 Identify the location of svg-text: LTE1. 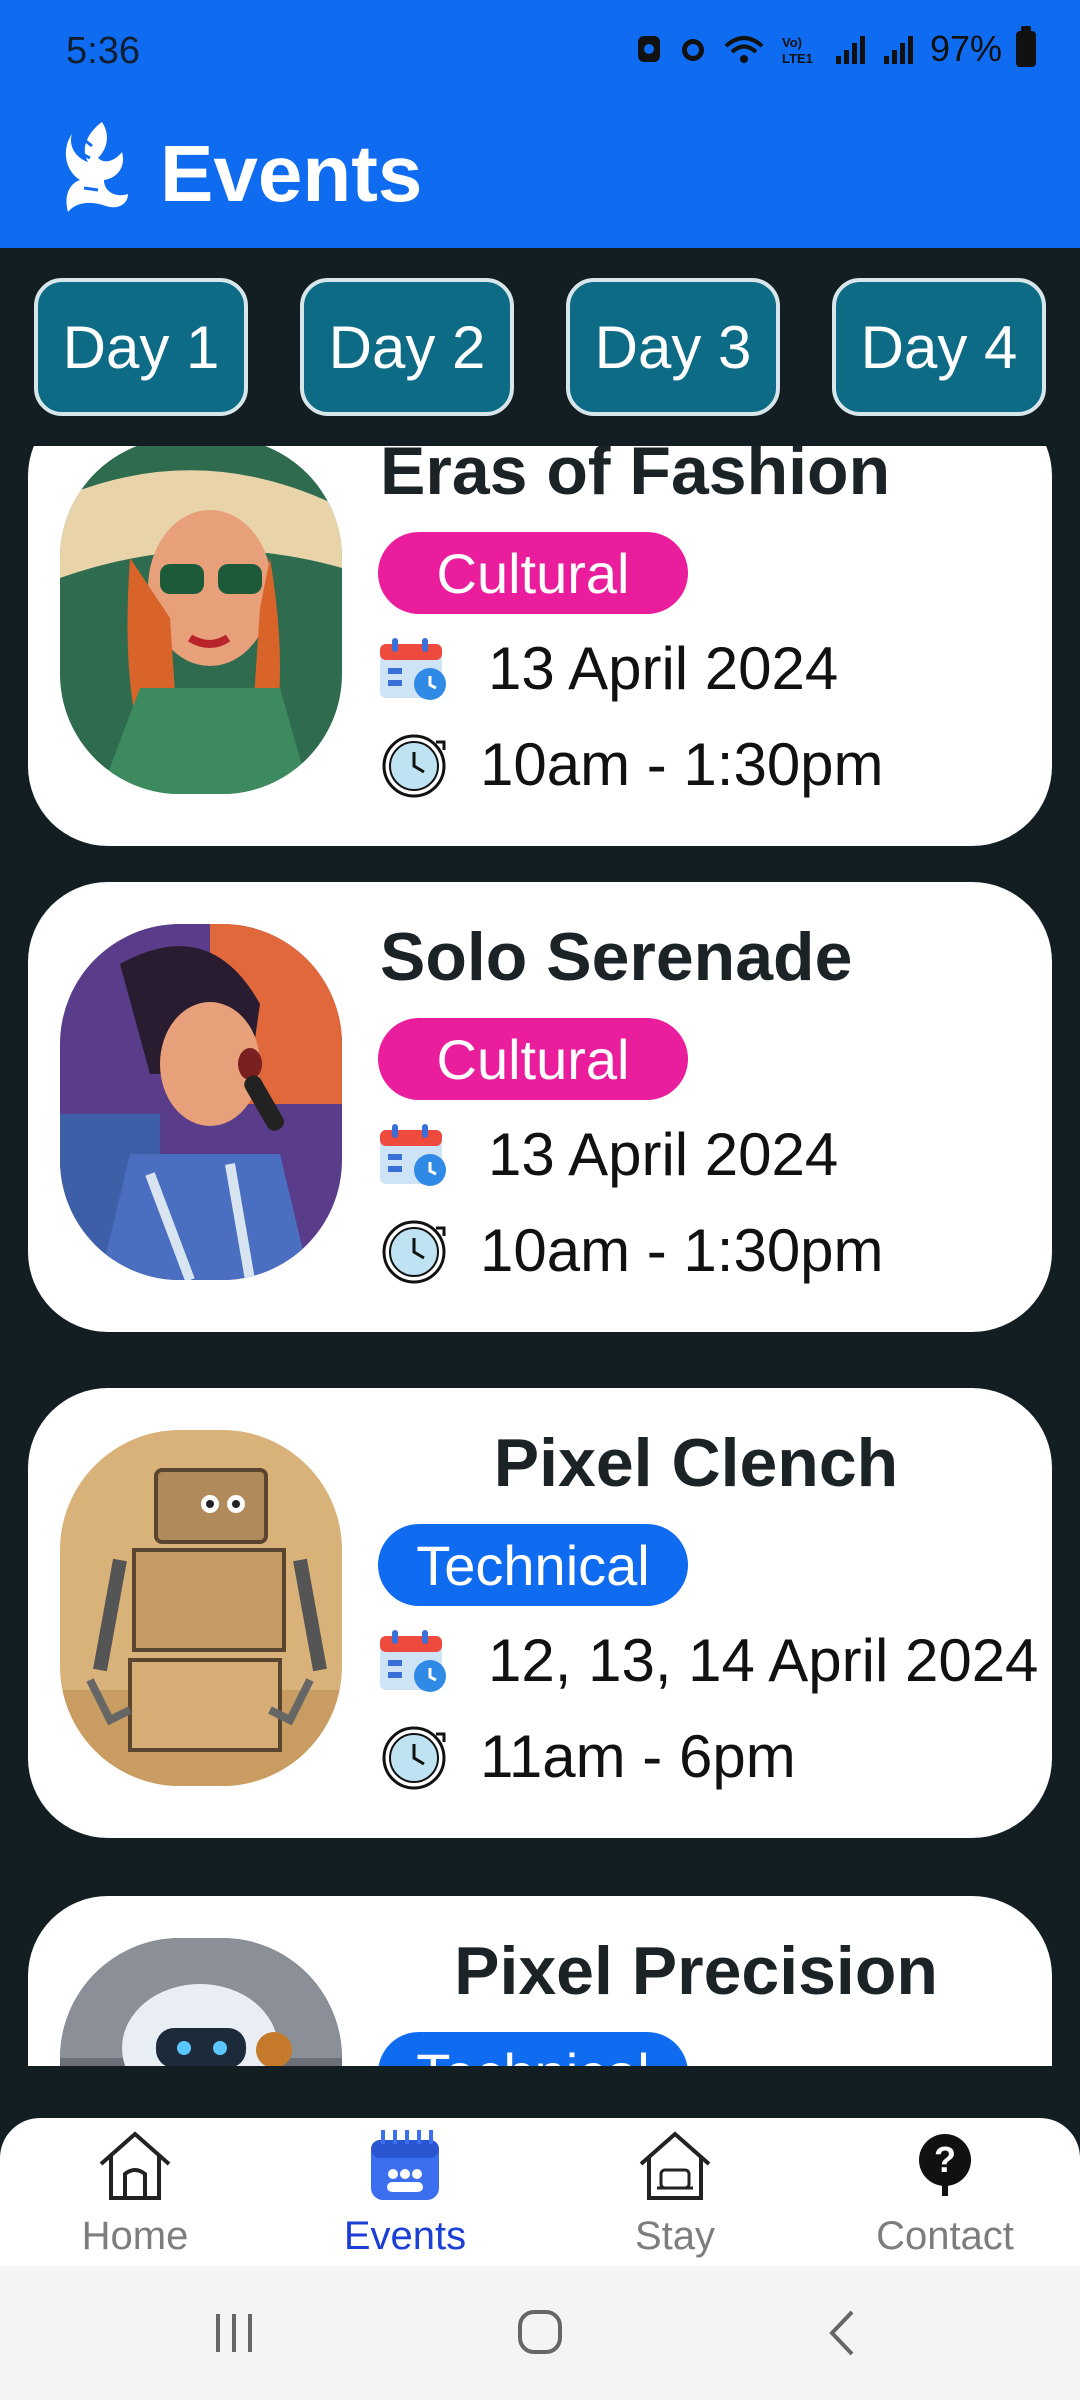
(797, 58).